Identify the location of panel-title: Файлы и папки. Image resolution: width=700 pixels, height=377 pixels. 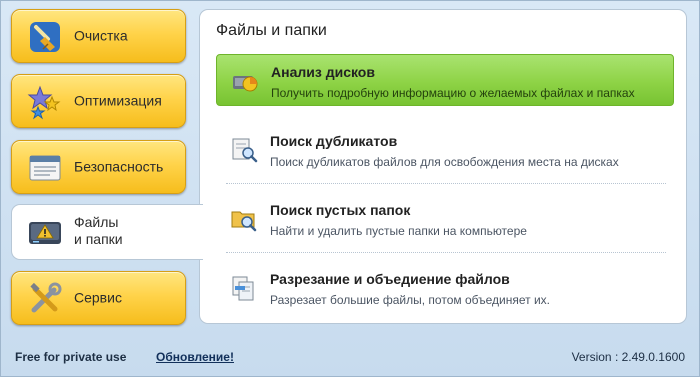
(271, 30).